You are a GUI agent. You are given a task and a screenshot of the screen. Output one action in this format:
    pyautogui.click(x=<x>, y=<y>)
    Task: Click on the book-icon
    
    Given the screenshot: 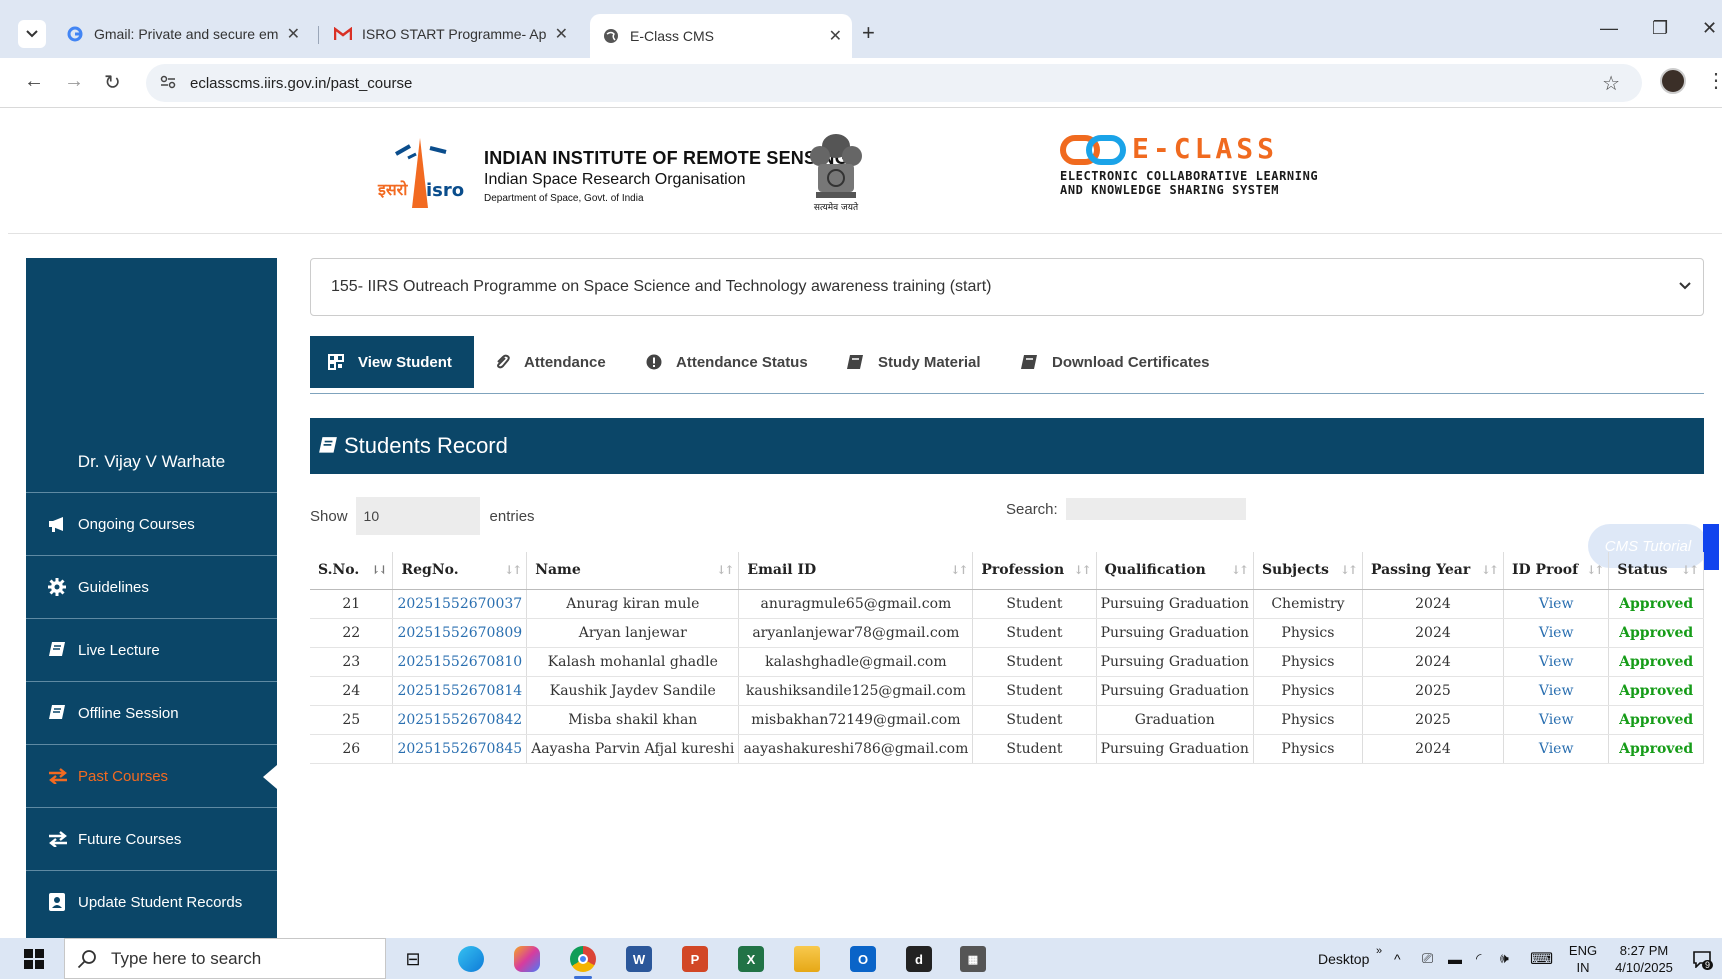 What is the action you would take?
    pyautogui.click(x=1029, y=362)
    